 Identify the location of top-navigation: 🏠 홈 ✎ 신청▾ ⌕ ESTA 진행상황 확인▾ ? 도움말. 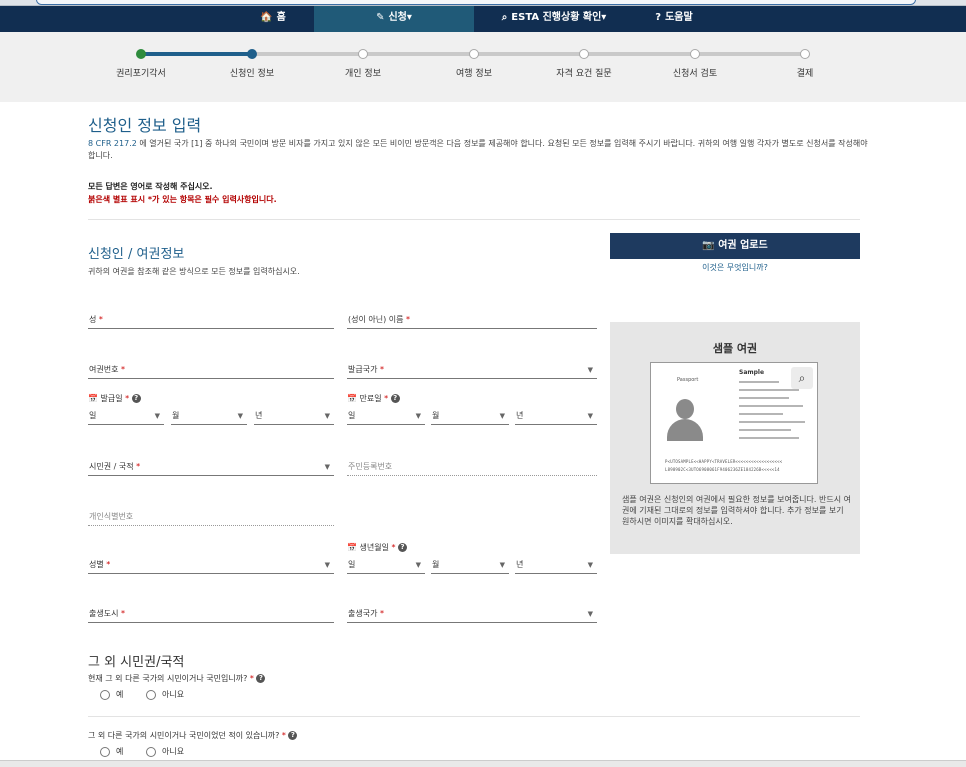
(483, 19).